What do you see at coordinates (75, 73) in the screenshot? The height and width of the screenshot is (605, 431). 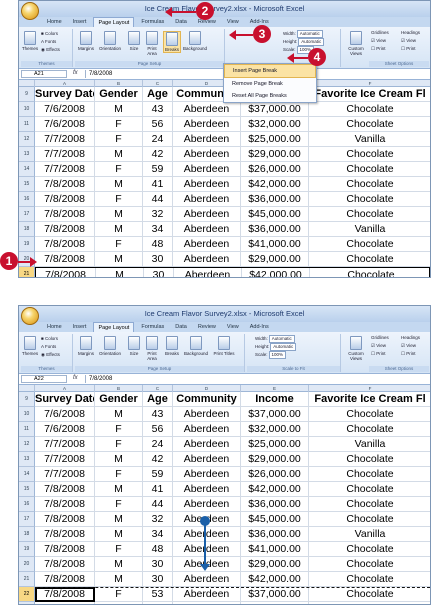 I see `fx-icon: fx` at bounding box center [75, 73].